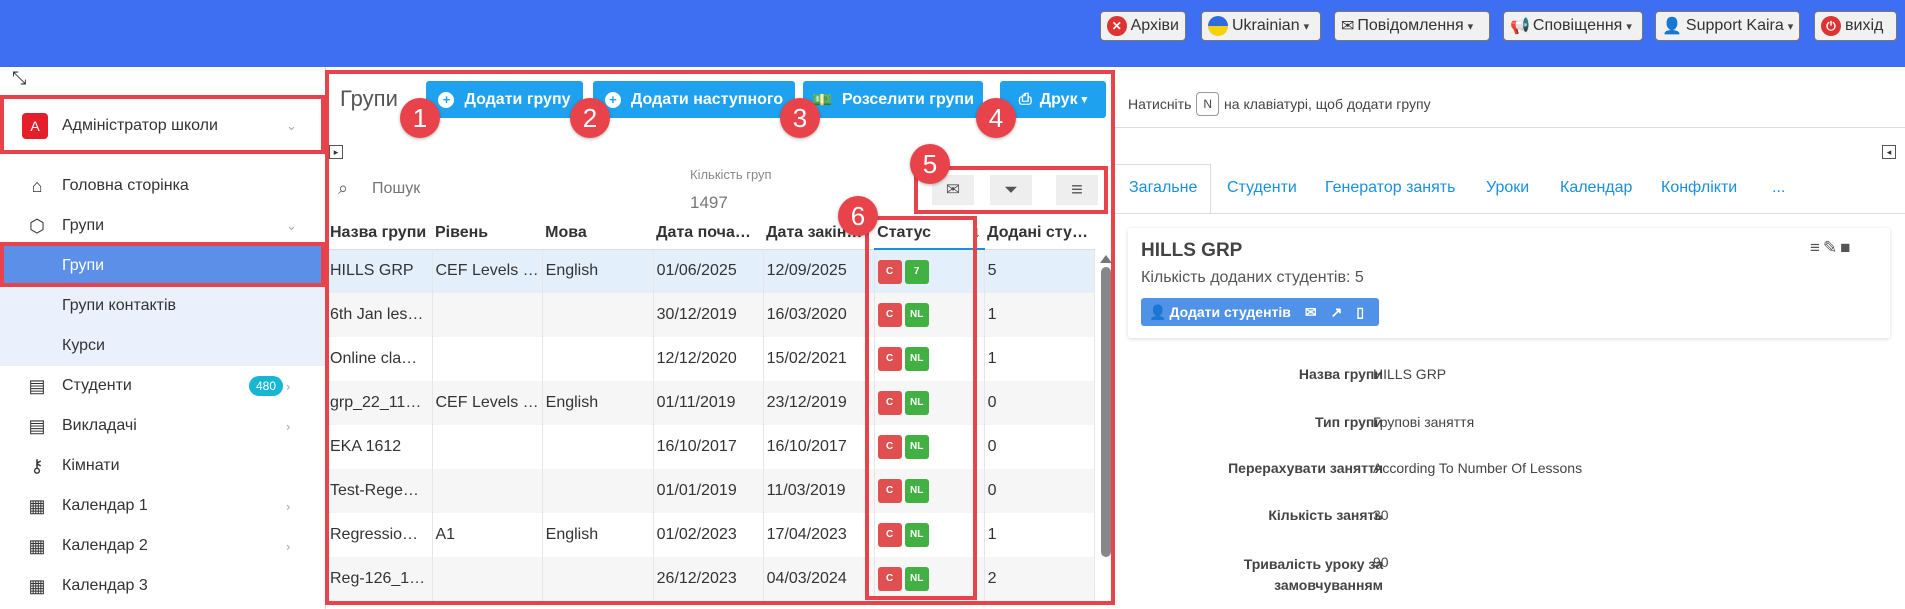  What do you see at coordinates (487, 579) in the screenshot?
I see `cell-level` at bounding box center [487, 579].